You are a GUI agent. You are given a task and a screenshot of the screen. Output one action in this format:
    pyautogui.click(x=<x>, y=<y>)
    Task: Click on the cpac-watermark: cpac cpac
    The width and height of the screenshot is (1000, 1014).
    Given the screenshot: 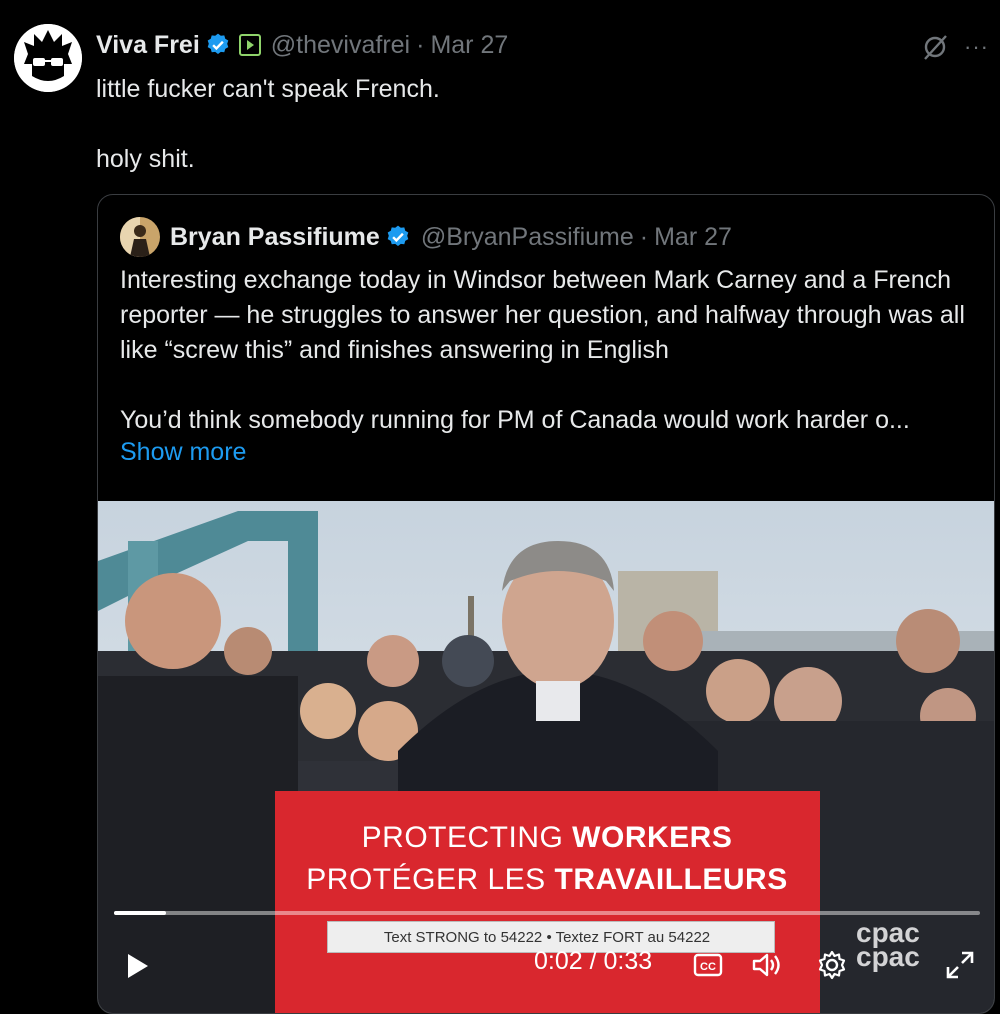 What is the action you would take?
    pyautogui.click(x=888, y=945)
    